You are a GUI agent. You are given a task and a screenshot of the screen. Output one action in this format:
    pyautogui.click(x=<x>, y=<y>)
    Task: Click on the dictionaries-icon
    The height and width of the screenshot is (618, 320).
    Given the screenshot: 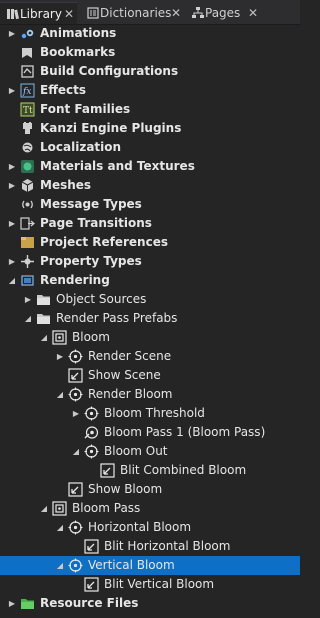 What is the action you would take?
    pyautogui.click(x=93, y=13)
    